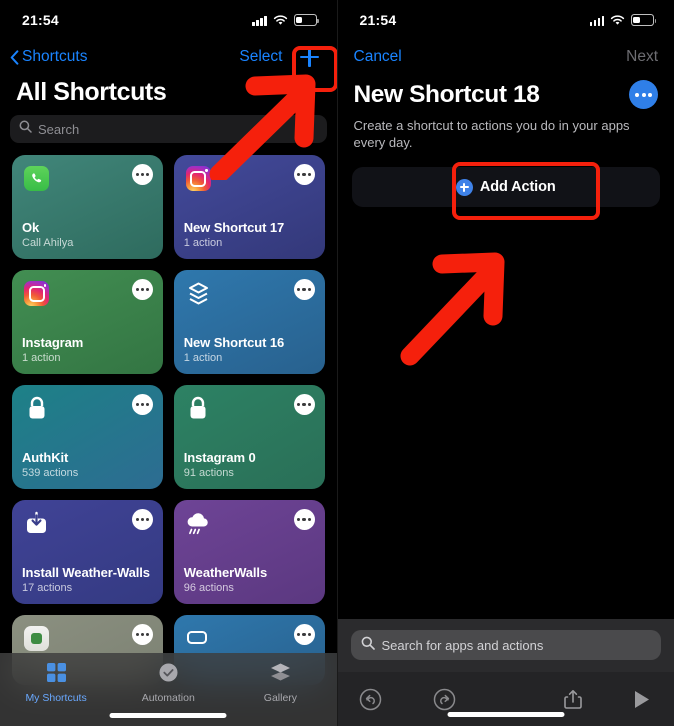 Image resolution: width=674 pixels, height=726 pixels. I want to click on battery-icon, so click(644, 20).